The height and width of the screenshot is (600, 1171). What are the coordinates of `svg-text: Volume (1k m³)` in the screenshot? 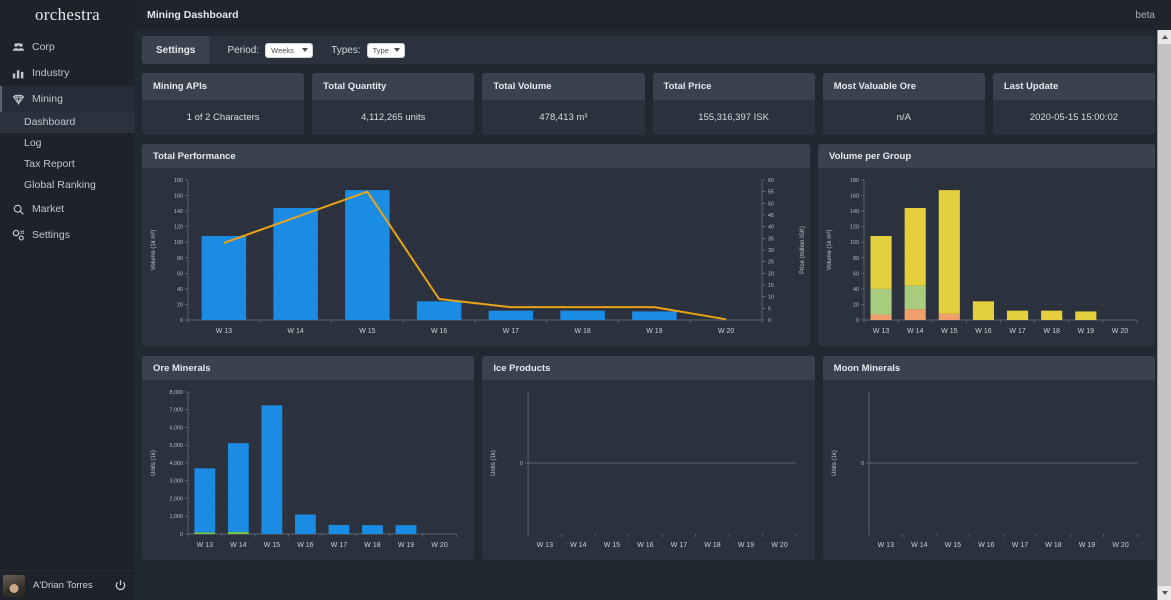 It's located at (830, 250).